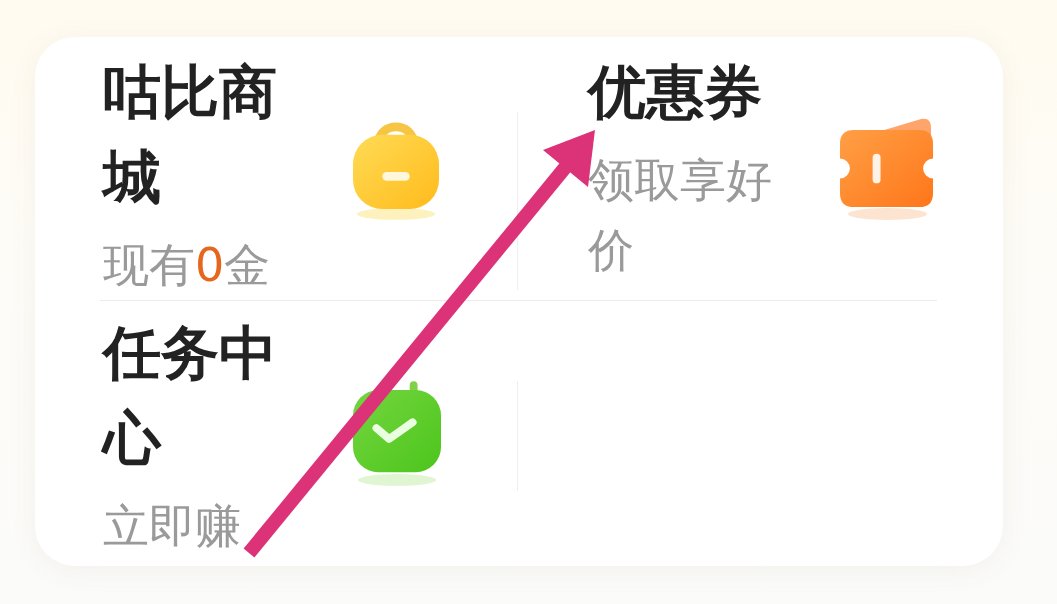 The width and height of the screenshot is (1057, 604). What do you see at coordinates (680, 215) in the screenshot?
I see `shortcut-subtitle: 领取享好价` at bounding box center [680, 215].